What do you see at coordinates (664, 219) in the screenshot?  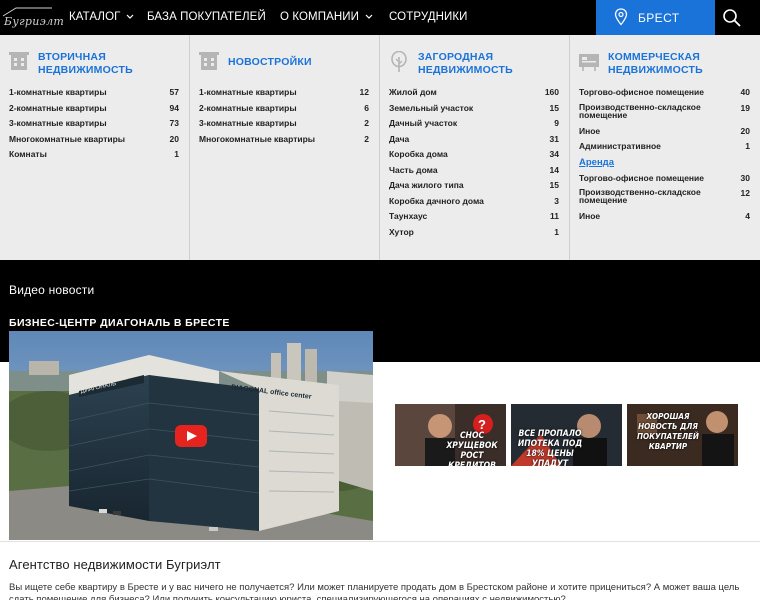 I see `category-item: Иное 4` at bounding box center [664, 219].